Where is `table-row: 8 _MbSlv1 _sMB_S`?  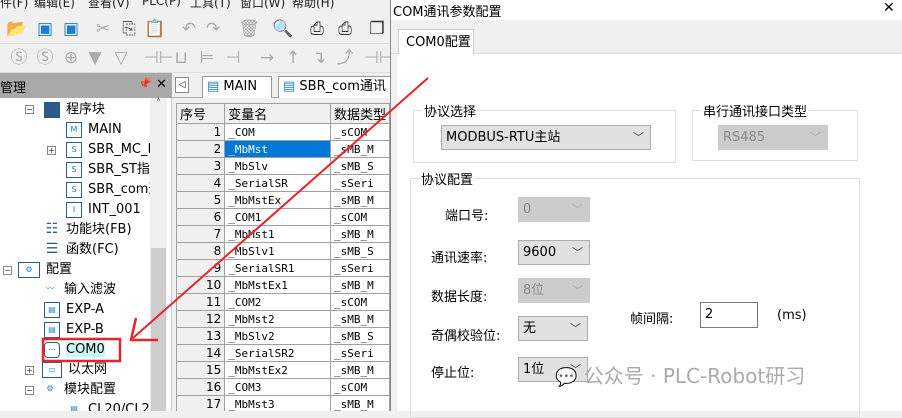
table-row: 8 _MbSlv1 _sMB_S is located at coordinates (283, 251).